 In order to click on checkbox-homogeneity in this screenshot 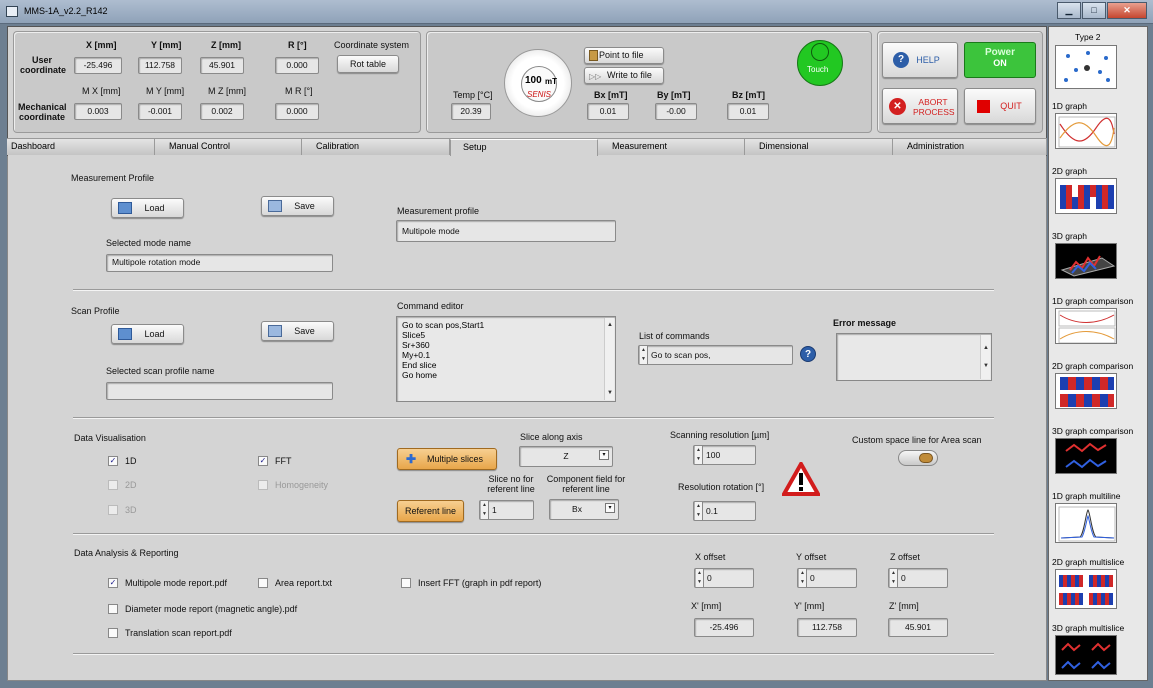, I will do `click(263, 485)`.